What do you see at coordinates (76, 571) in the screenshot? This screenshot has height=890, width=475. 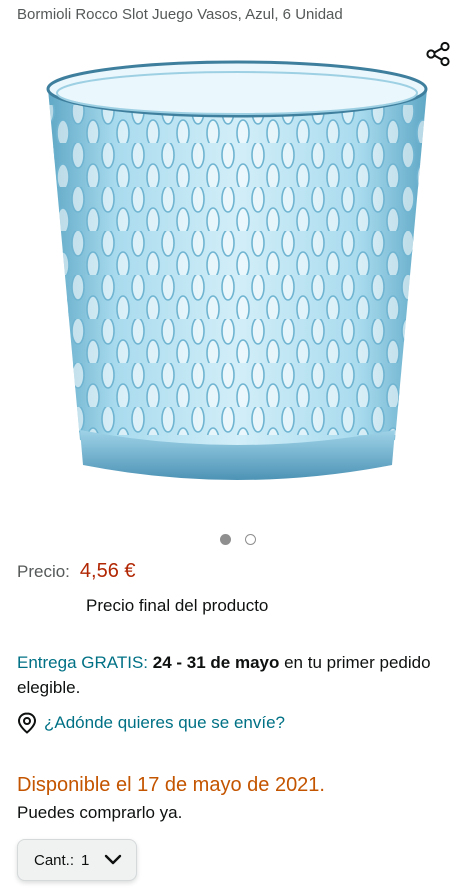 I see `price-row: Precio: 4,56 €` at bounding box center [76, 571].